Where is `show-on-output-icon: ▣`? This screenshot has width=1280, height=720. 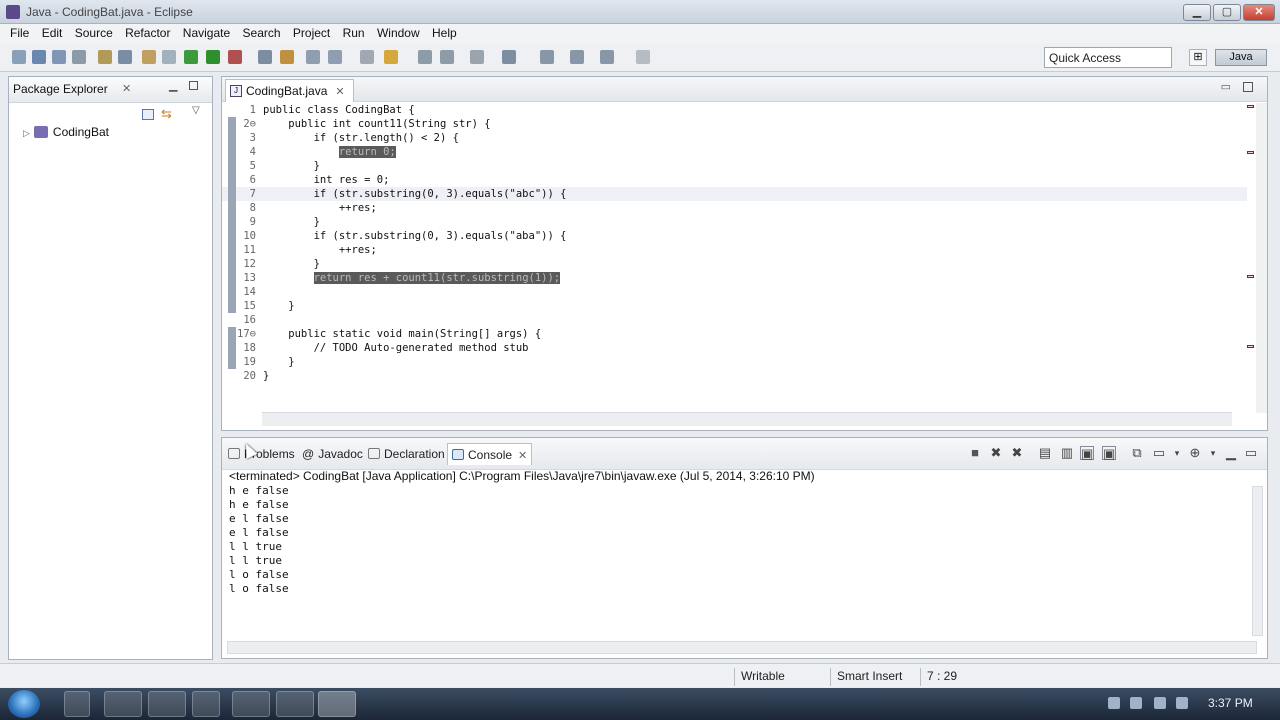 show-on-output-icon: ▣ is located at coordinates (1087, 453).